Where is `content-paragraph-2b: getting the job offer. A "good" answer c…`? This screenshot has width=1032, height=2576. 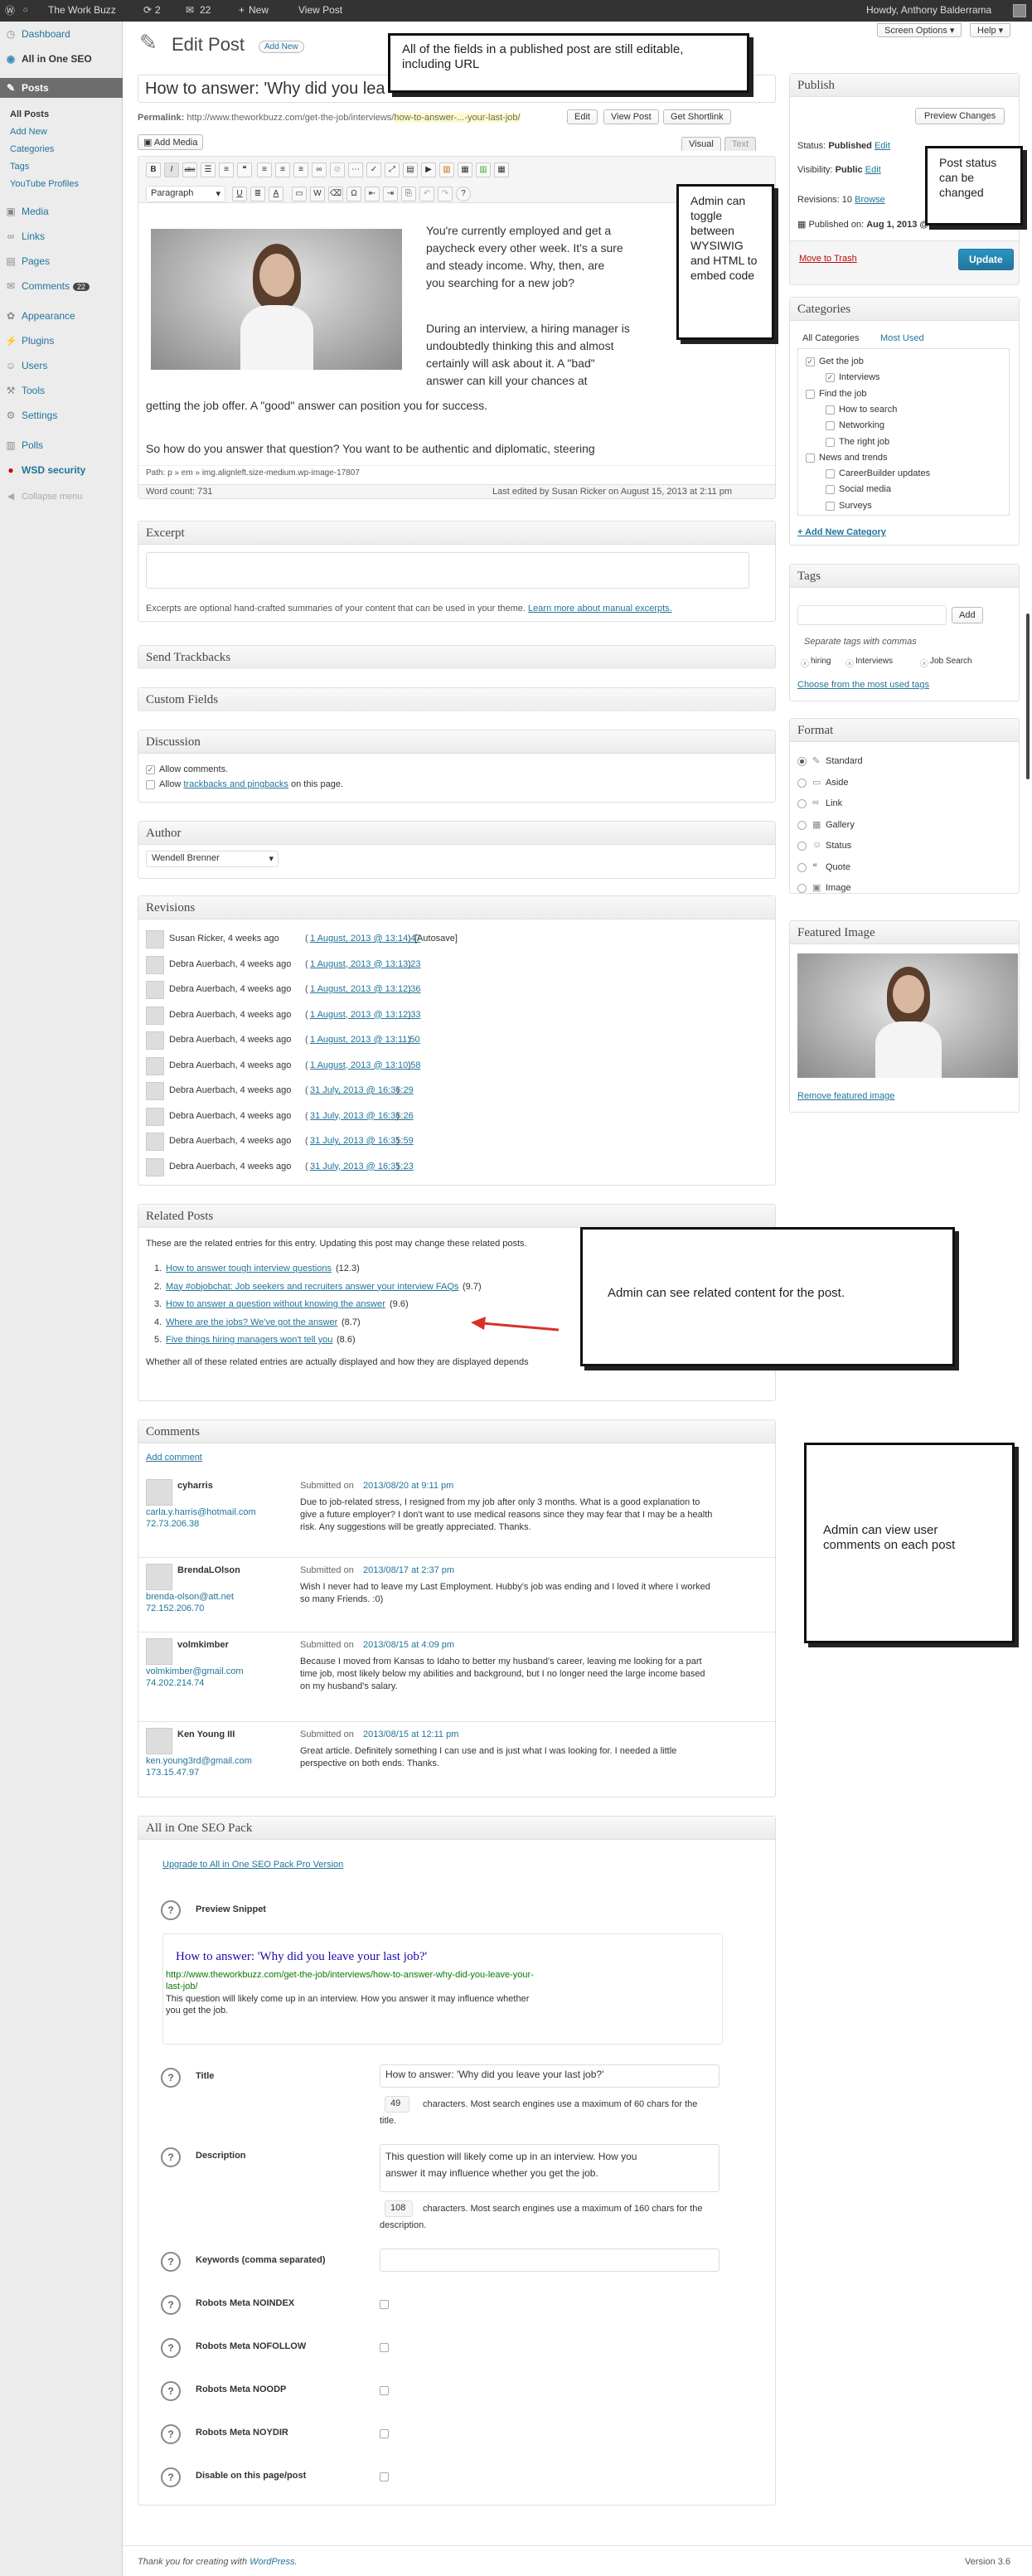
content-paragraph-2b: getting the job offer. A "good" answer c… is located at coordinates (316, 405).